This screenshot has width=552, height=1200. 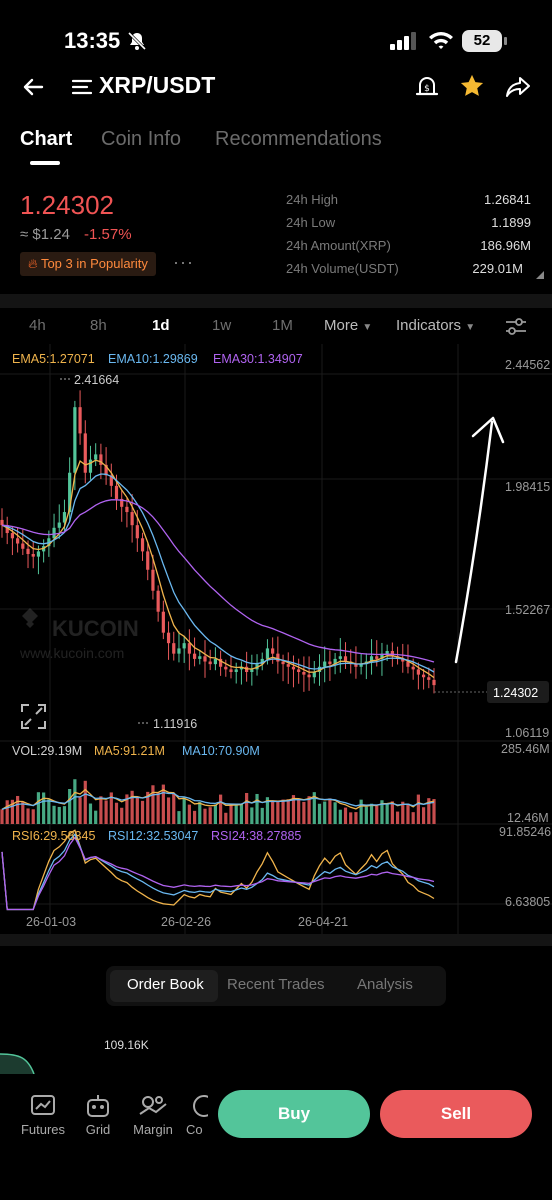 I want to click on nav-copy-label: Co, so click(x=194, y=1129).